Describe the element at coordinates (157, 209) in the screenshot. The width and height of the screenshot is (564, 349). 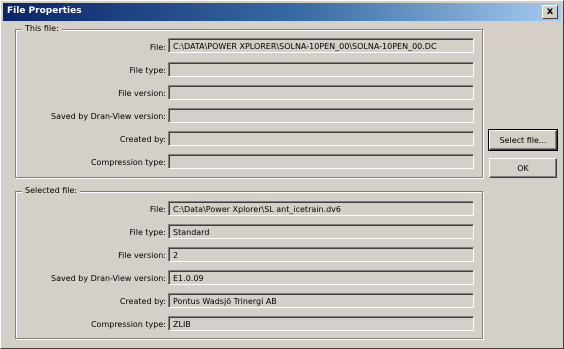
I see `selected-file-file-label: File:` at that location.